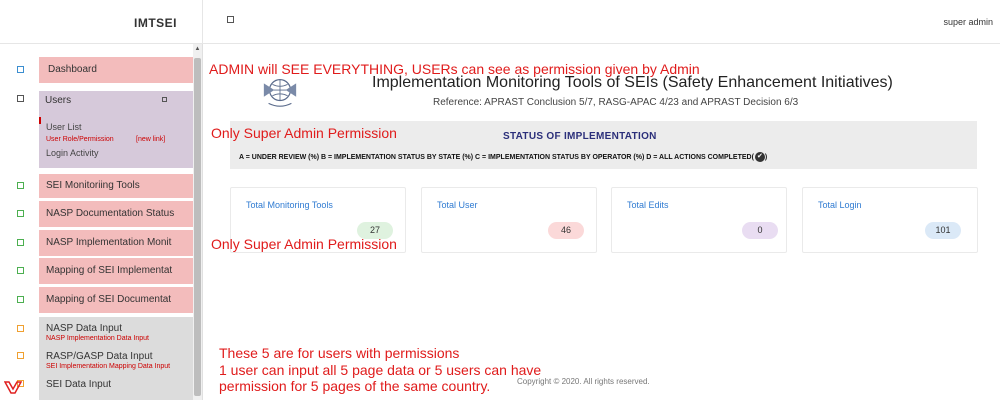 This screenshot has height=400, width=1000. I want to click on sidebar-item-label: RASP/GASP Data Input, so click(99, 356).